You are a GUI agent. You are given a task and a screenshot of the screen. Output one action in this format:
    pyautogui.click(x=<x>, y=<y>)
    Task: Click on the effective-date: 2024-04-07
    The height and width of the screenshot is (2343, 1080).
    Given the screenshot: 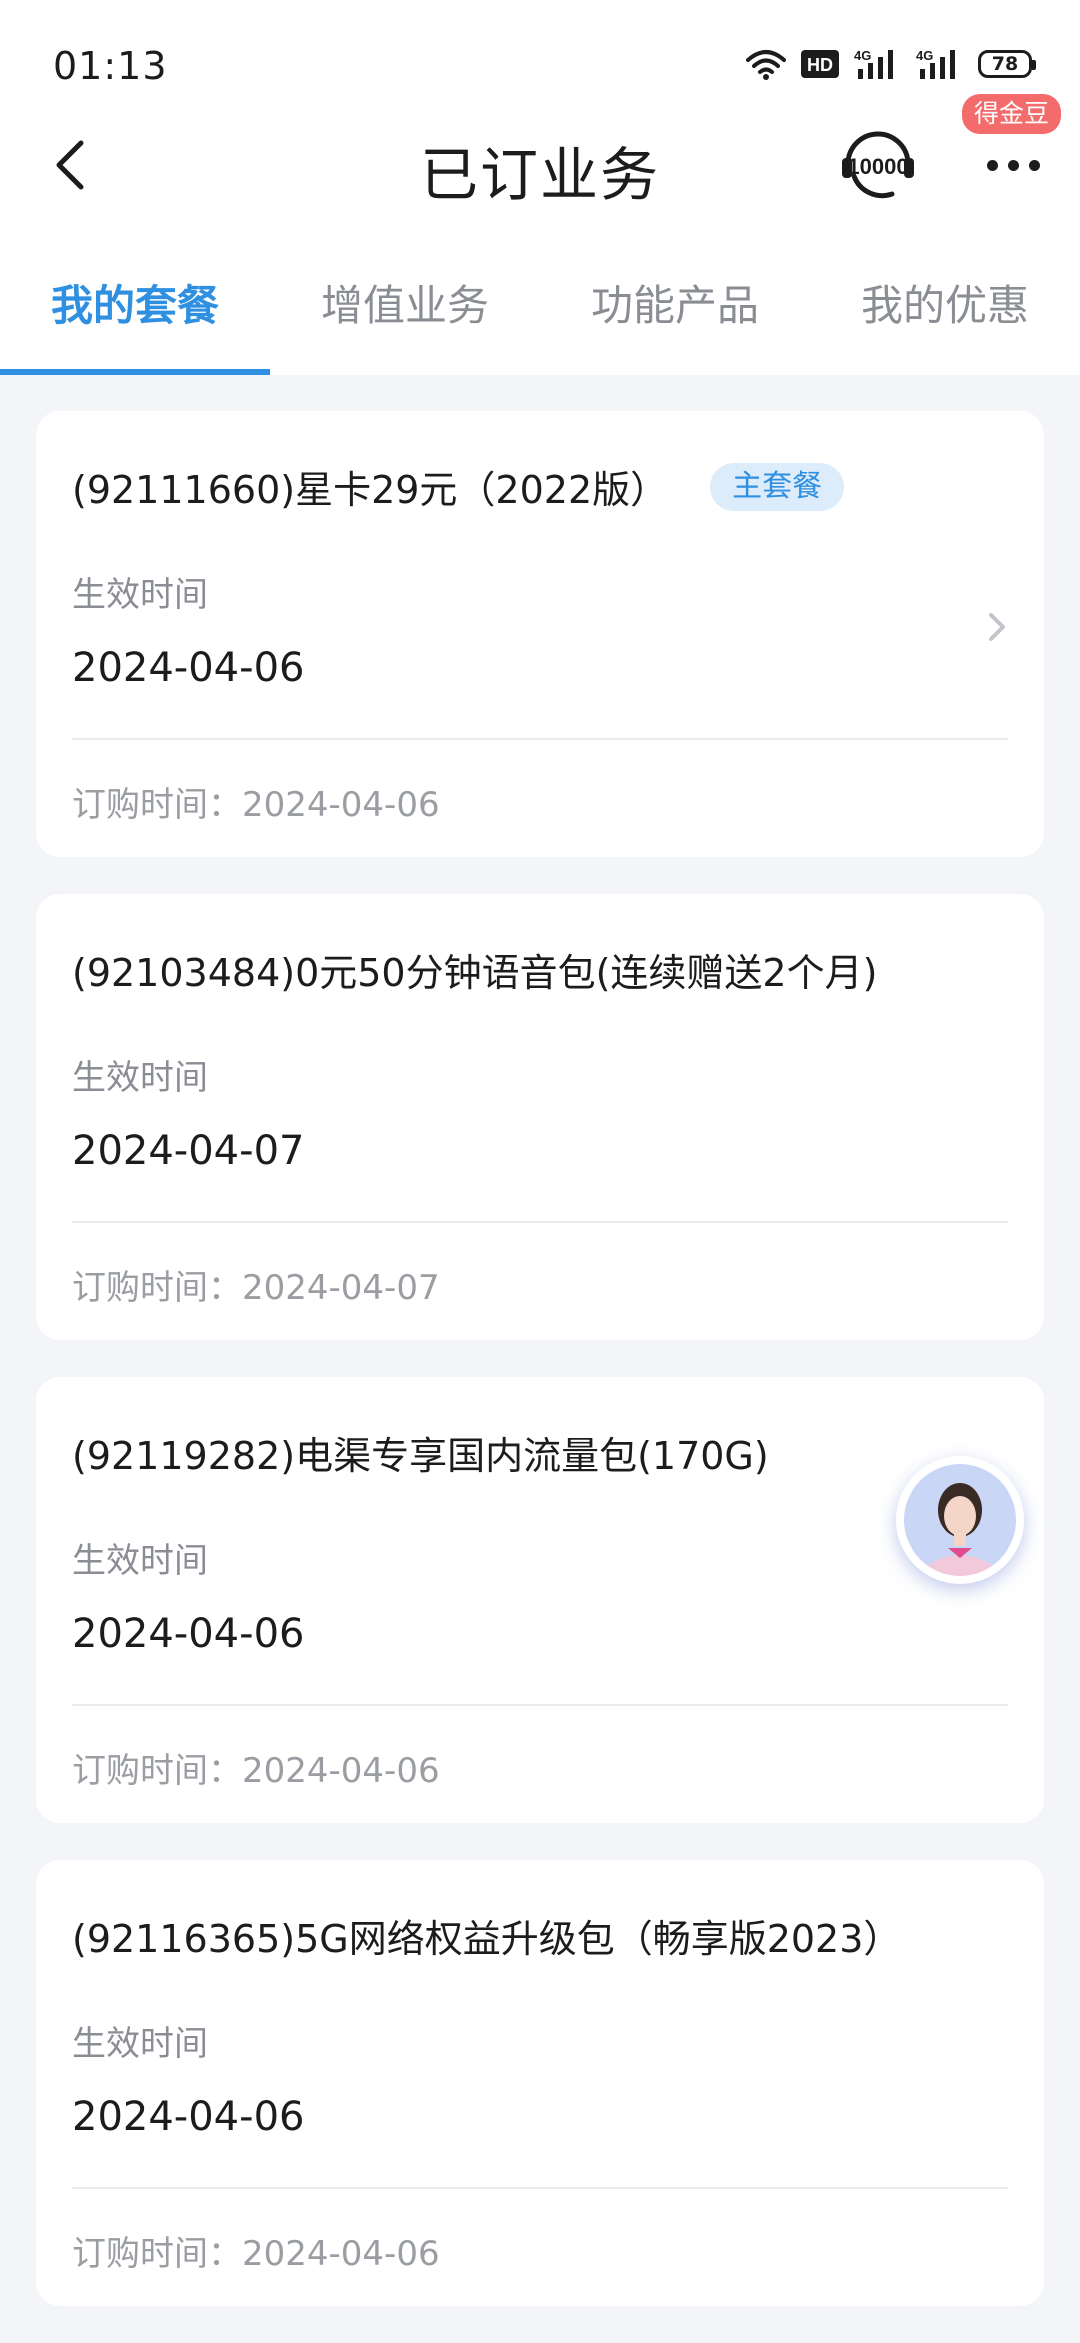 What is the action you would take?
    pyautogui.click(x=188, y=1151)
    